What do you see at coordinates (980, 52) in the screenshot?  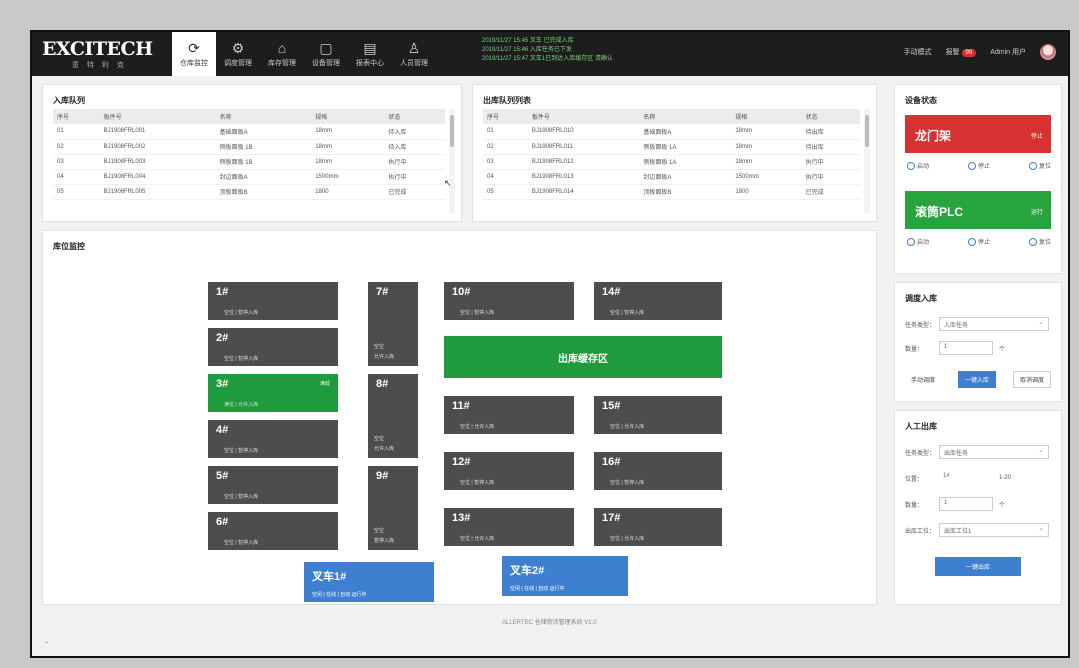 I see `user-area: 手动模式 报警 99 Admin 用户` at bounding box center [980, 52].